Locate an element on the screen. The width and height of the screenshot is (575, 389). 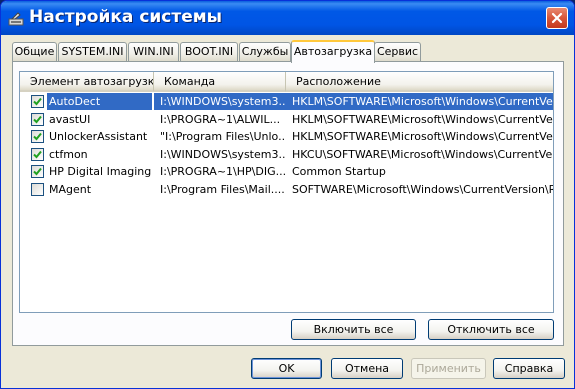
startup-item-name: MAgent is located at coordinates (70, 189).